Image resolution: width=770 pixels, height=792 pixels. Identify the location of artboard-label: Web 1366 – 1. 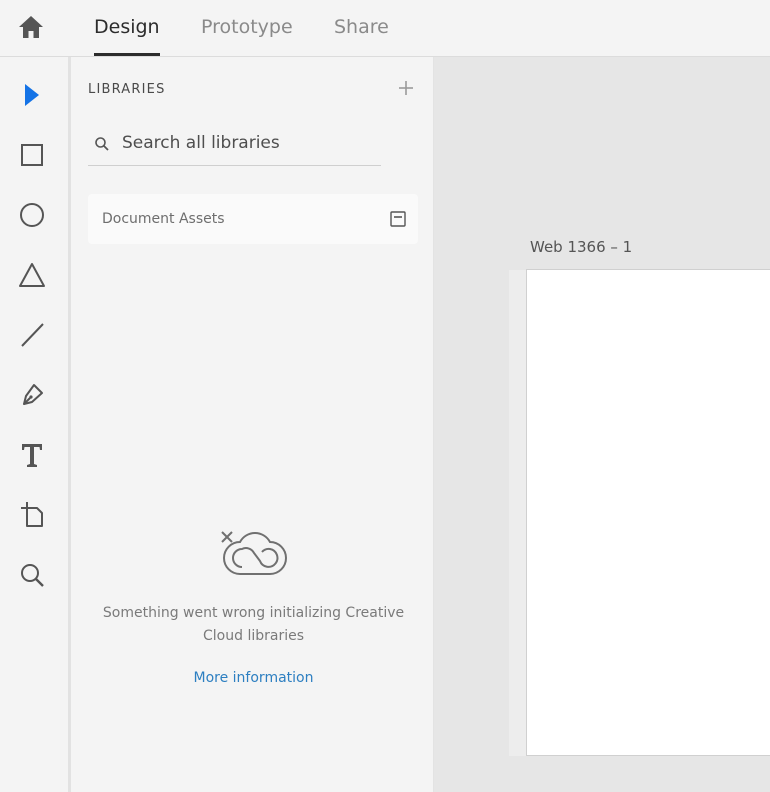
(581, 247).